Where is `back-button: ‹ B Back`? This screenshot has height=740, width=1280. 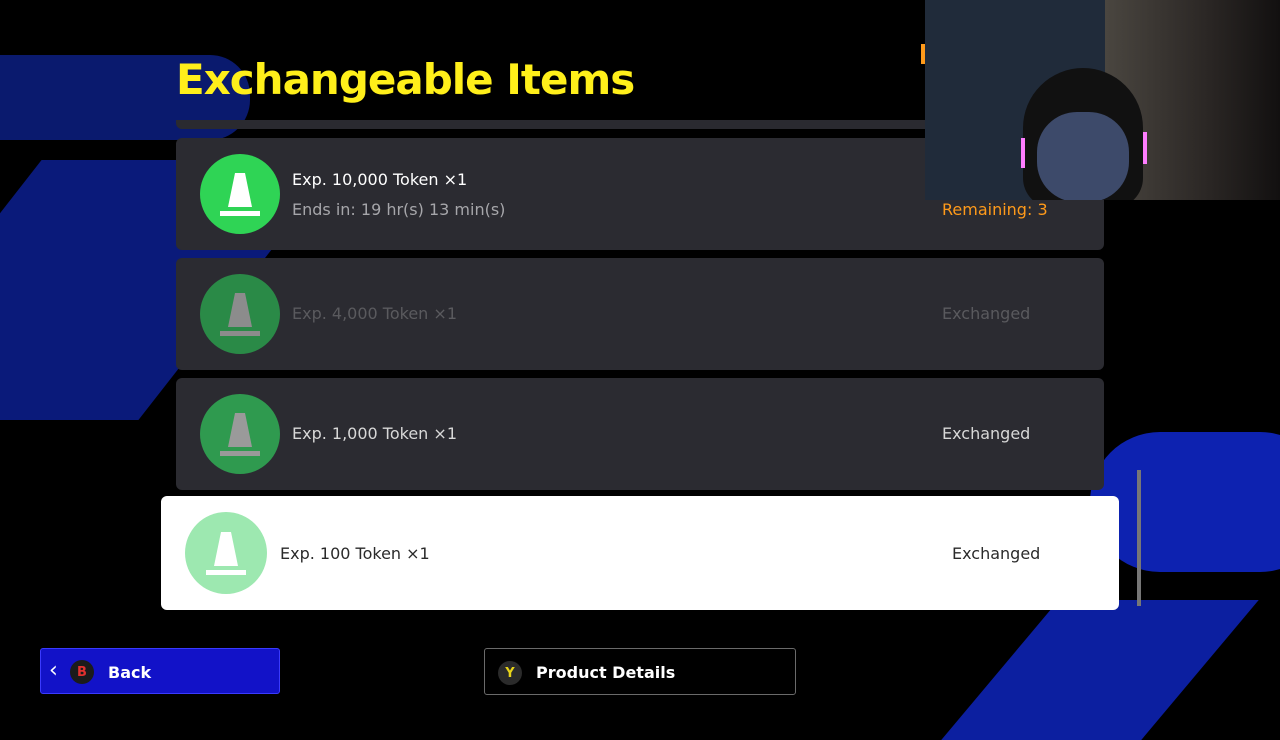
back-button: ‹ B Back is located at coordinates (160, 671).